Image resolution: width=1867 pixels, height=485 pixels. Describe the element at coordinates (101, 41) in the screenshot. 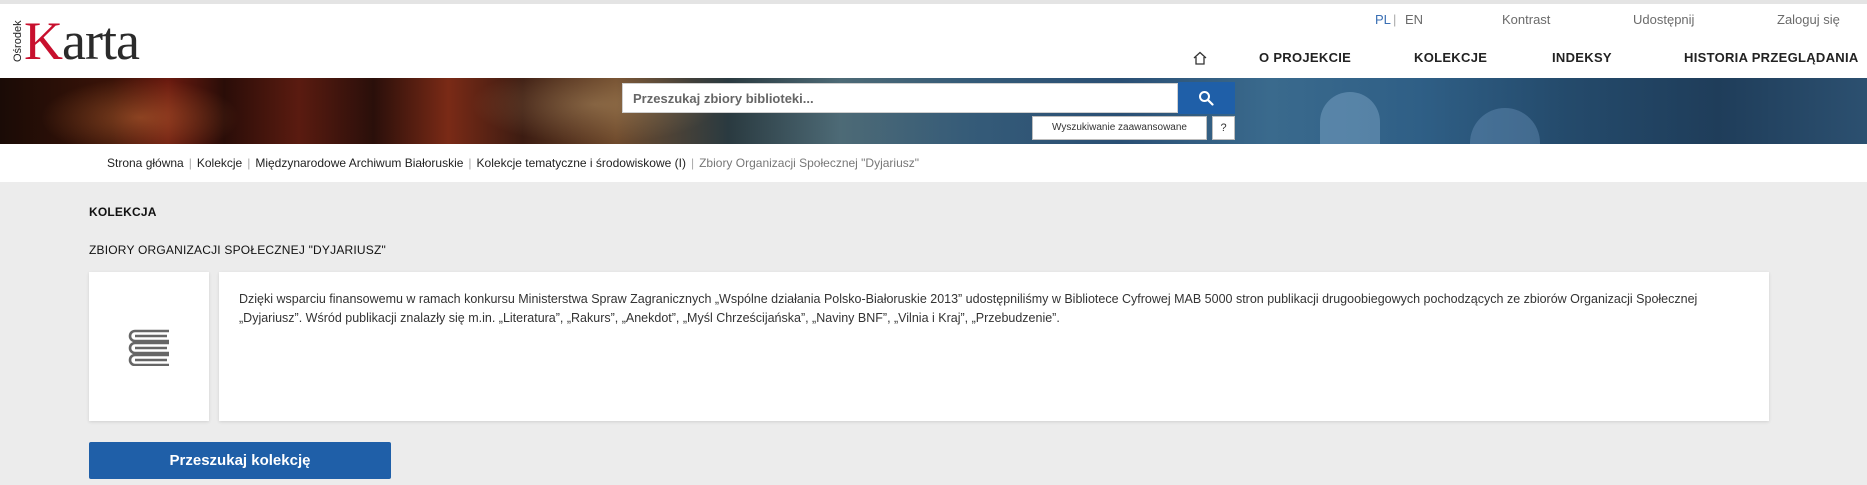

I see `logo-letter-rest: arta` at that location.